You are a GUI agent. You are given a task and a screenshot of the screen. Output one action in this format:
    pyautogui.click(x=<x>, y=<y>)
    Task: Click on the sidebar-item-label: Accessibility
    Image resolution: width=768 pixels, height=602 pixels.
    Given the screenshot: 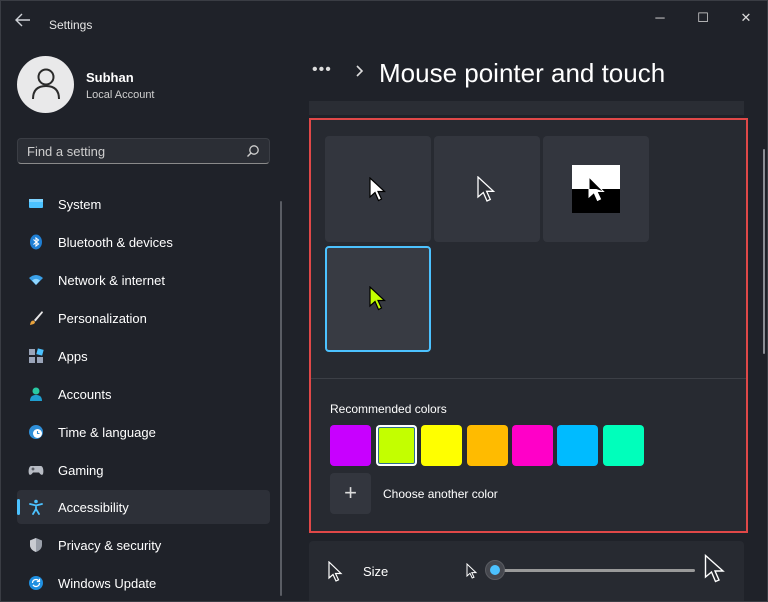 What is the action you would take?
    pyautogui.click(x=93, y=507)
    